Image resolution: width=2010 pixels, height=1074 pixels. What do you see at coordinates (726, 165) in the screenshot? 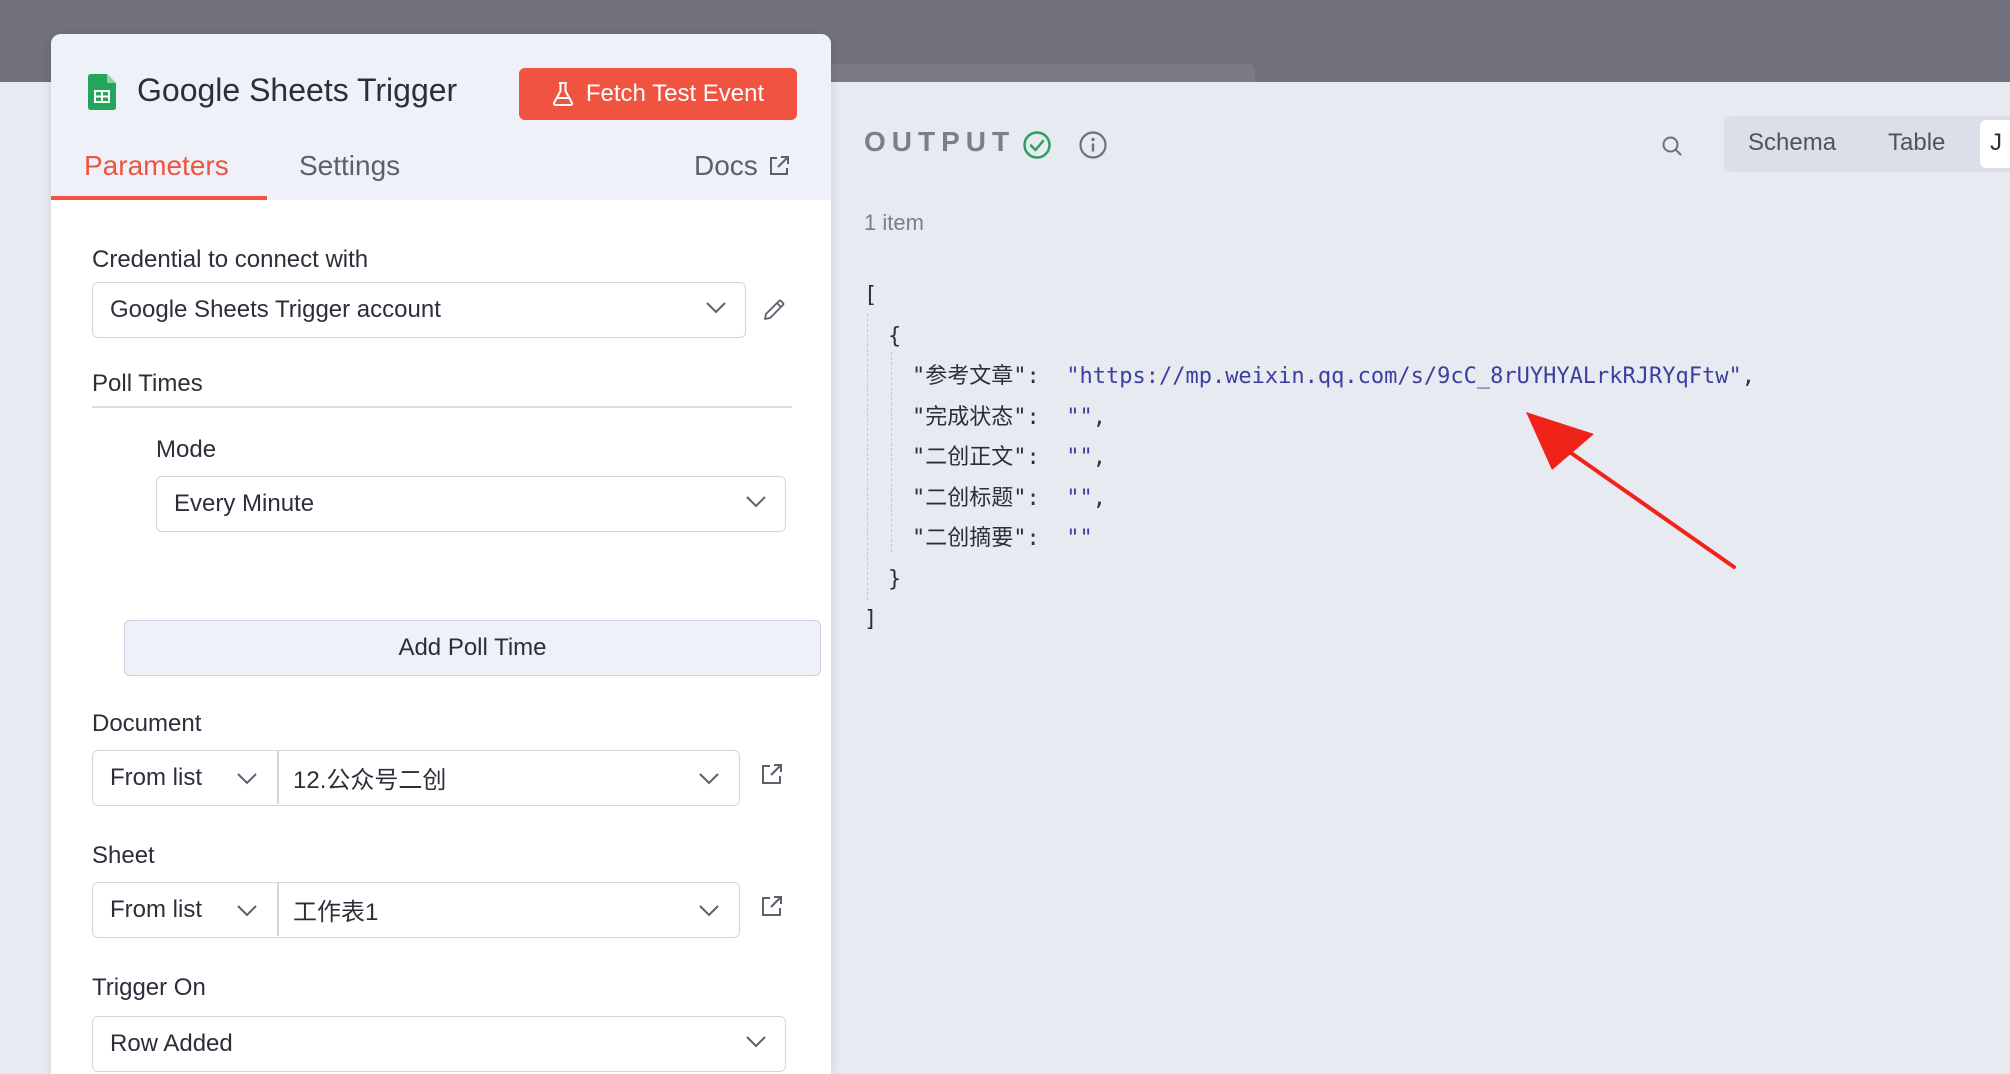
I see `docs-label: Docs` at bounding box center [726, 165].